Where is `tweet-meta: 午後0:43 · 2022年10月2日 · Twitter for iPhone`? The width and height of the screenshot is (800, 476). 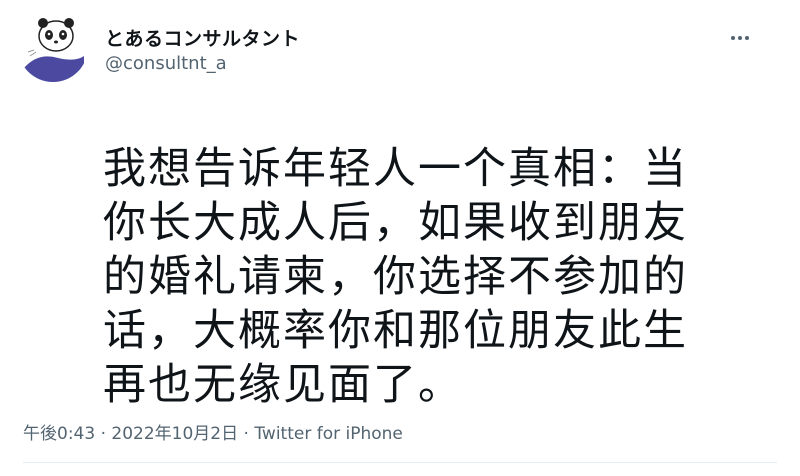 tweet-meta: 午後0:43 · 2022年10月2日 · Twitter for iPhone is located at coordinates (213, 431).